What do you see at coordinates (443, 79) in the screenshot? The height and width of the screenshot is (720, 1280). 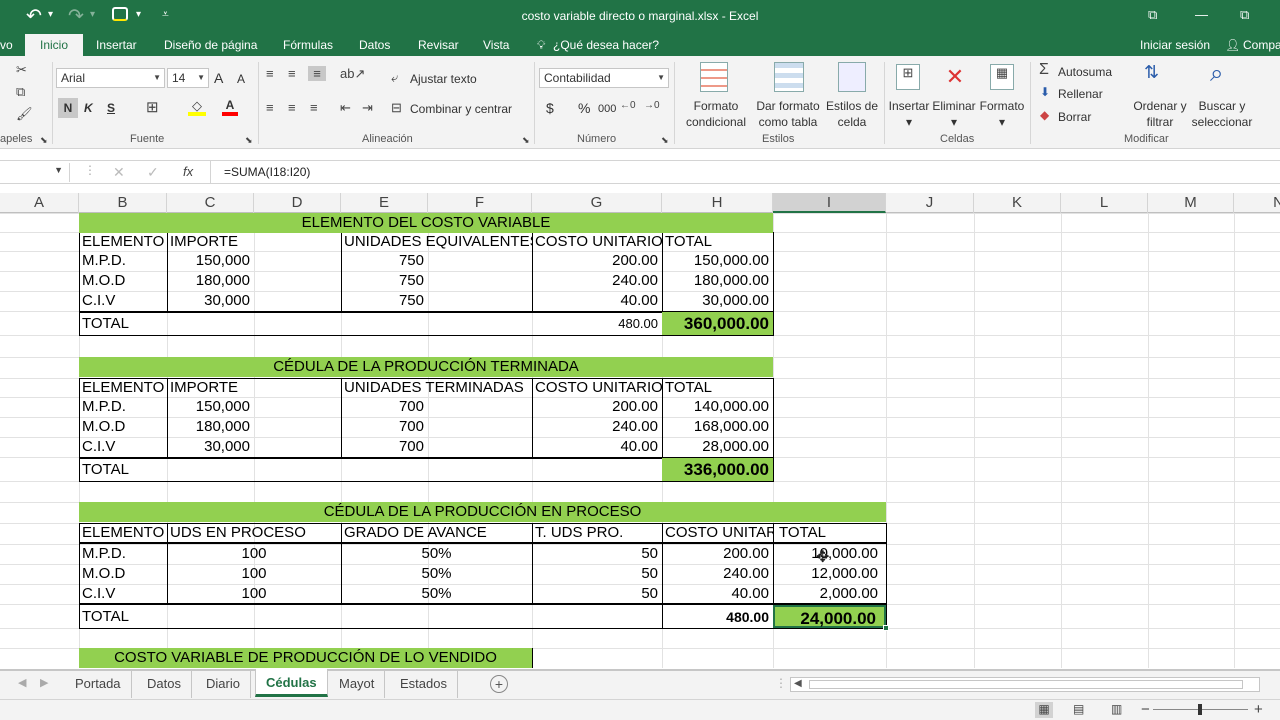 I see `wrap-text-button: Ajustar texto` at bounding box center [443, 79].